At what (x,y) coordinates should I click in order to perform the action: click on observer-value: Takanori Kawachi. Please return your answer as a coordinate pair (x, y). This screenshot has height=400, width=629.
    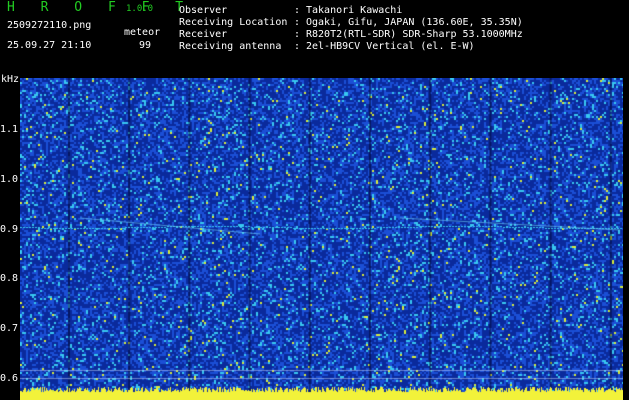
    Looking at the image, I should click on (354, 10).